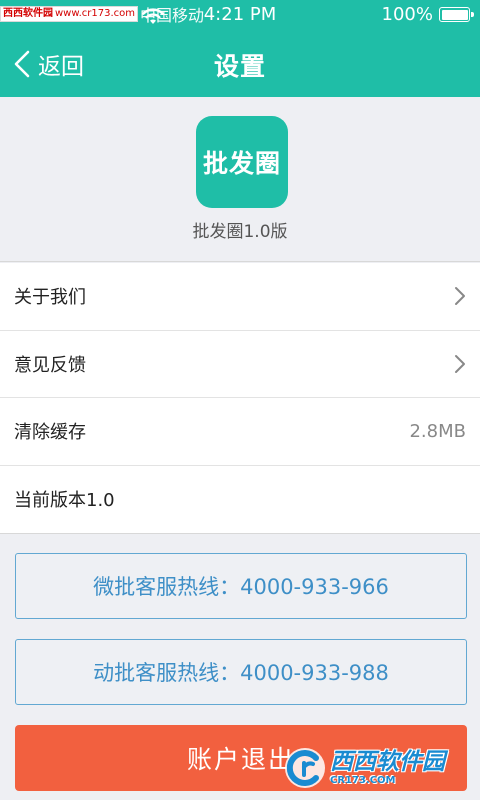  I want to click on dongpi-hotline-button: 动批客服热线：4000-933-988, so click(241, 672).